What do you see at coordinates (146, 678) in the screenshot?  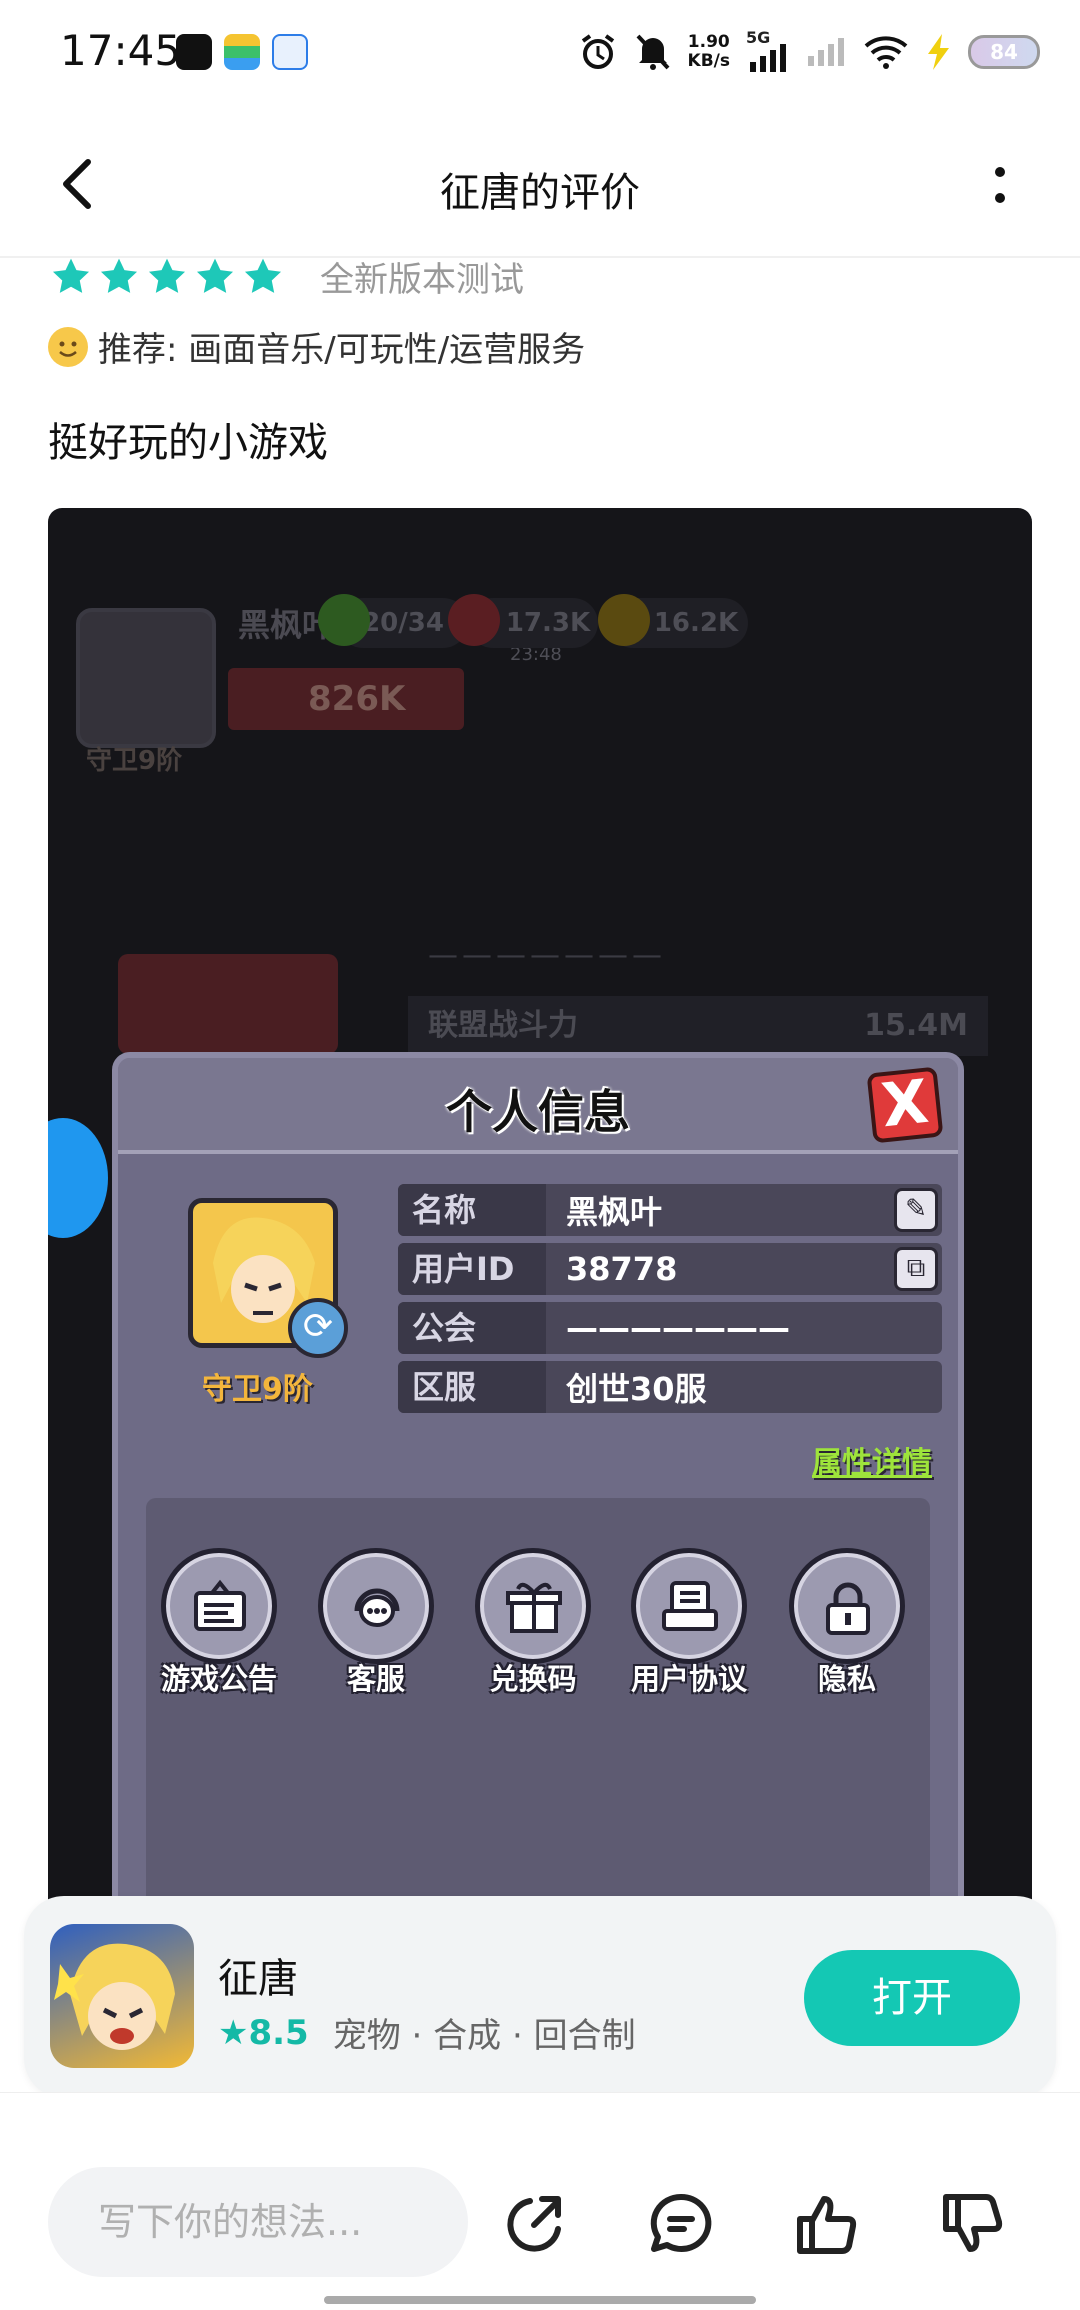 I see `player-avatar` at bounding box center [146, 678].